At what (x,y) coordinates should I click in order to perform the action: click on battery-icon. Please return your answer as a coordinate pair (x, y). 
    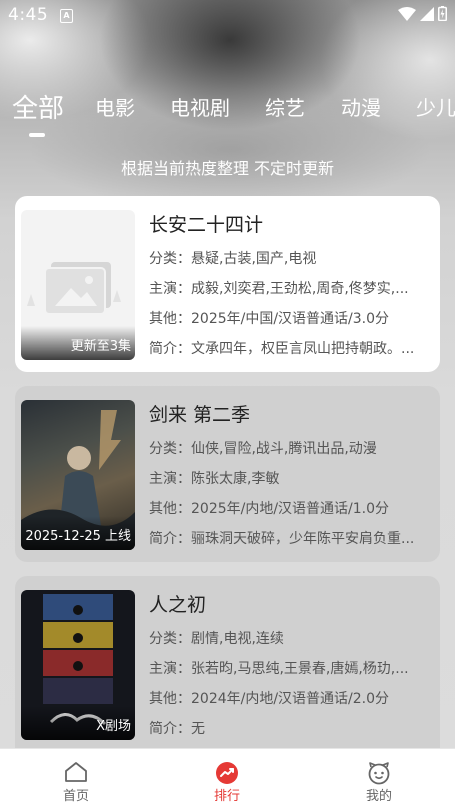
    Looking at the image, I should click on (442, 13).